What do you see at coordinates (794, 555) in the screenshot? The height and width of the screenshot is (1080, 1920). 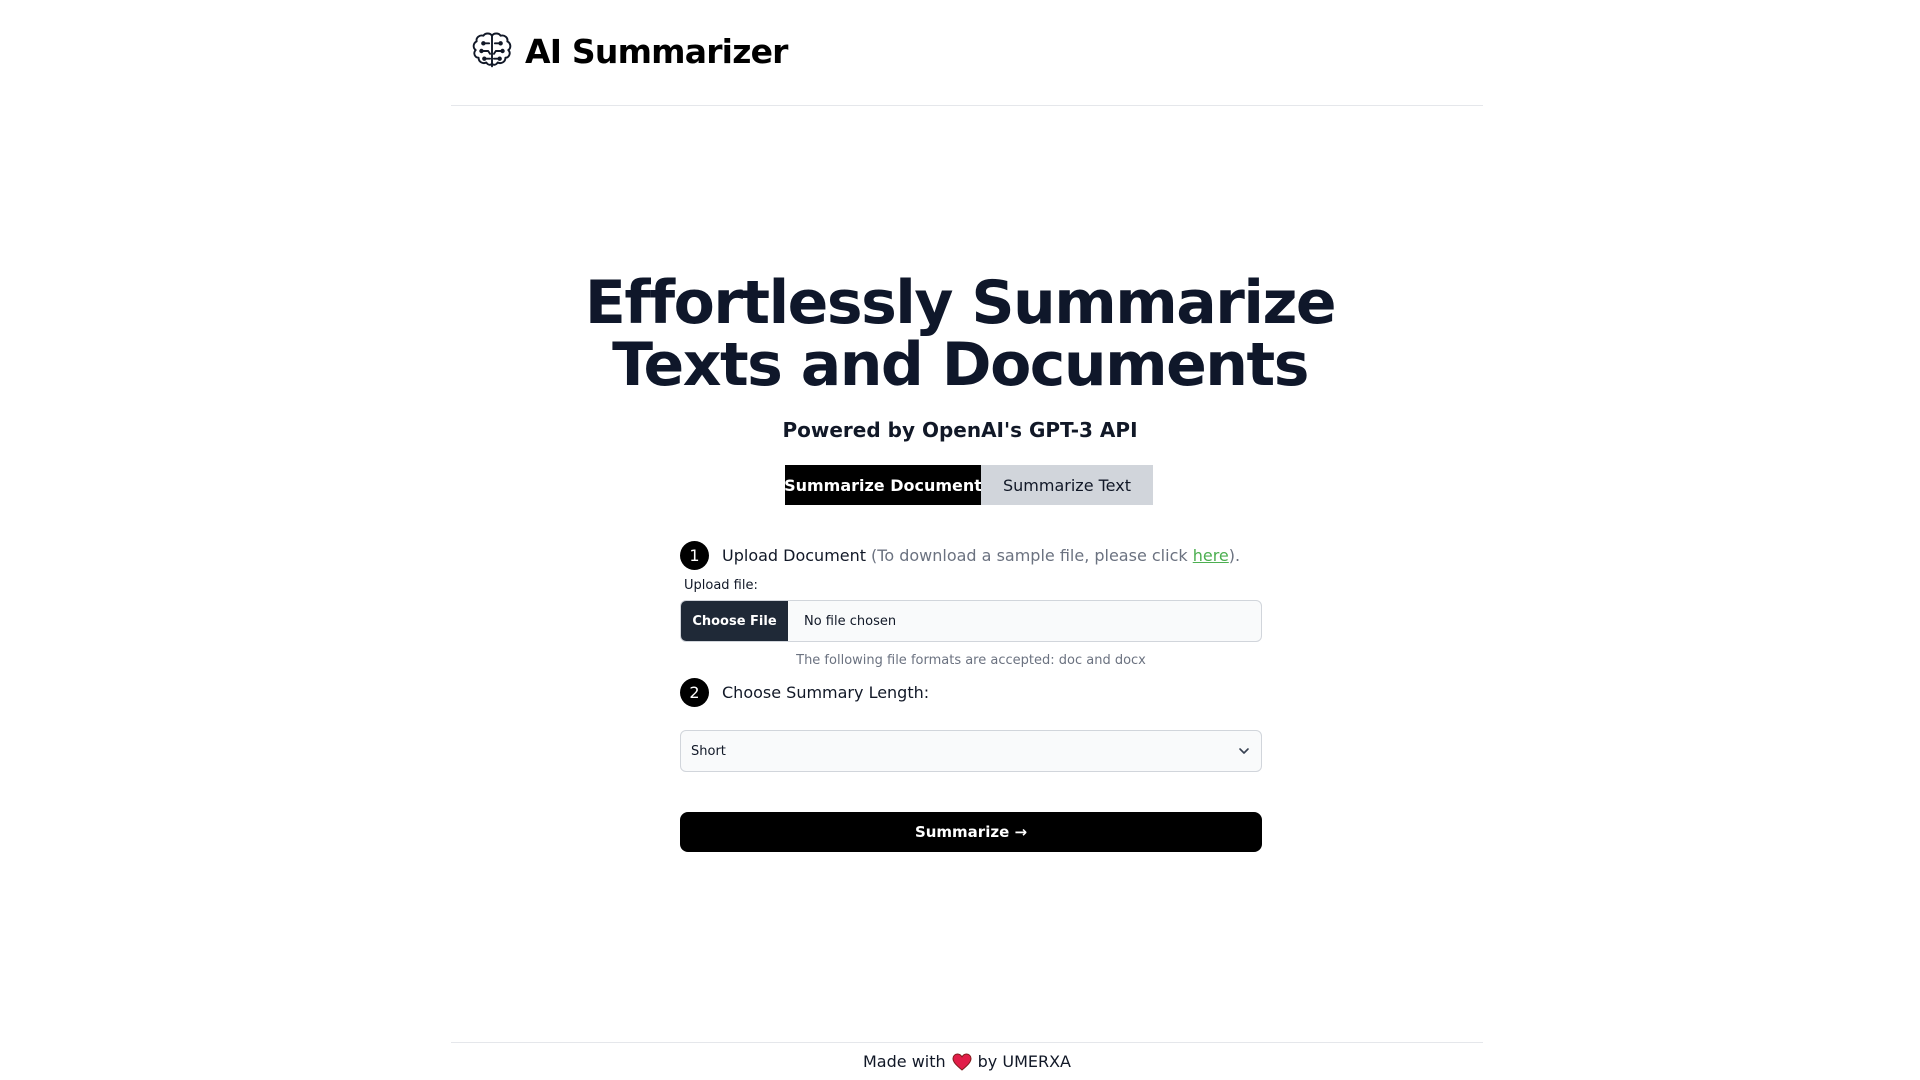 I see `step-title: Upload Document` at bounding box center [794, 555].